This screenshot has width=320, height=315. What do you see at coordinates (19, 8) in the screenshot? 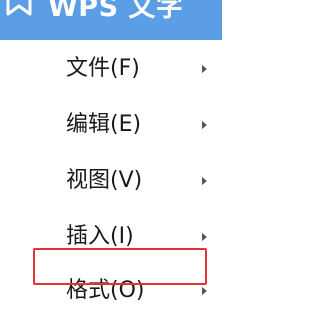
I see `wps-writer-icon` at bounding box center [19, 8].